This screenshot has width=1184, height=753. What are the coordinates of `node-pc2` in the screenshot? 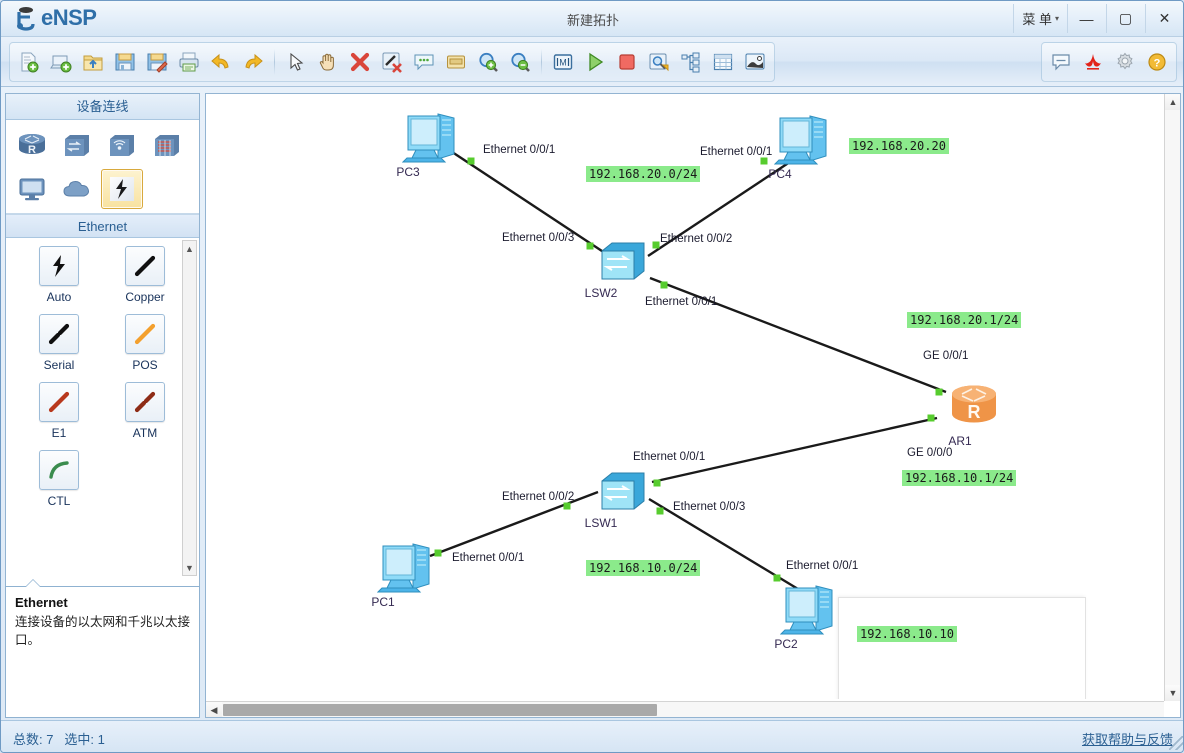 It's located at (808, 612).